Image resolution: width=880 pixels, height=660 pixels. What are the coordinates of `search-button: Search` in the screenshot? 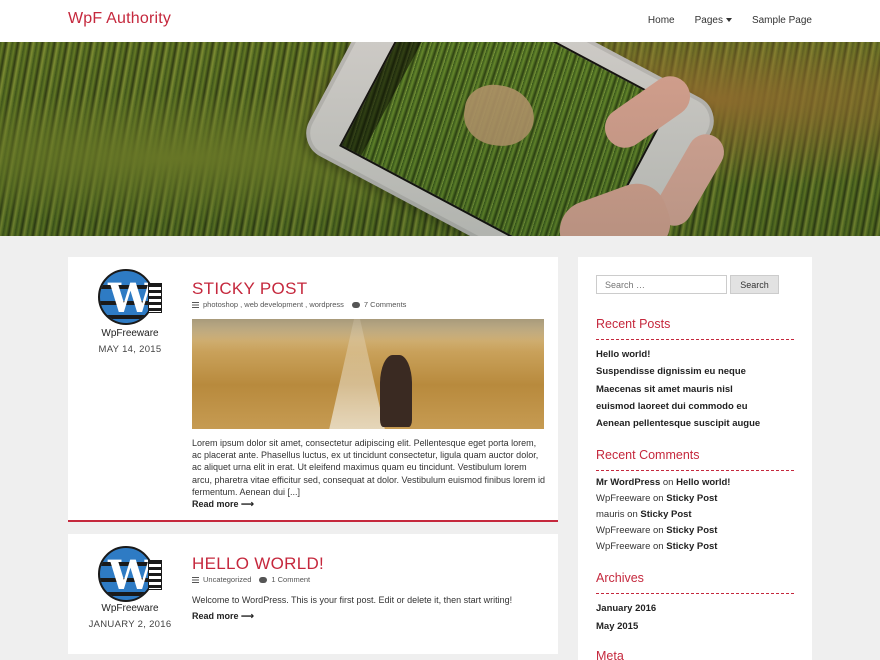 It's located at (754, 284).